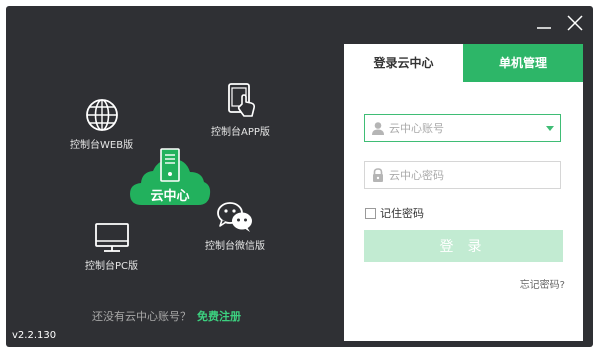  Describe the element at coordinates (101, 115) in the screenshot. I see `globe-icon` at that location.